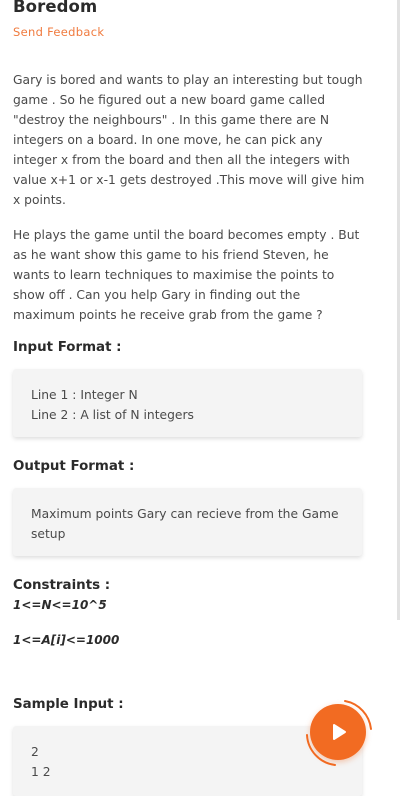 This screenshot has height=796, width=400. Describe the element at coordinates (55, 8) in the screenshot. I see `problem-title: Boredom` at that location.